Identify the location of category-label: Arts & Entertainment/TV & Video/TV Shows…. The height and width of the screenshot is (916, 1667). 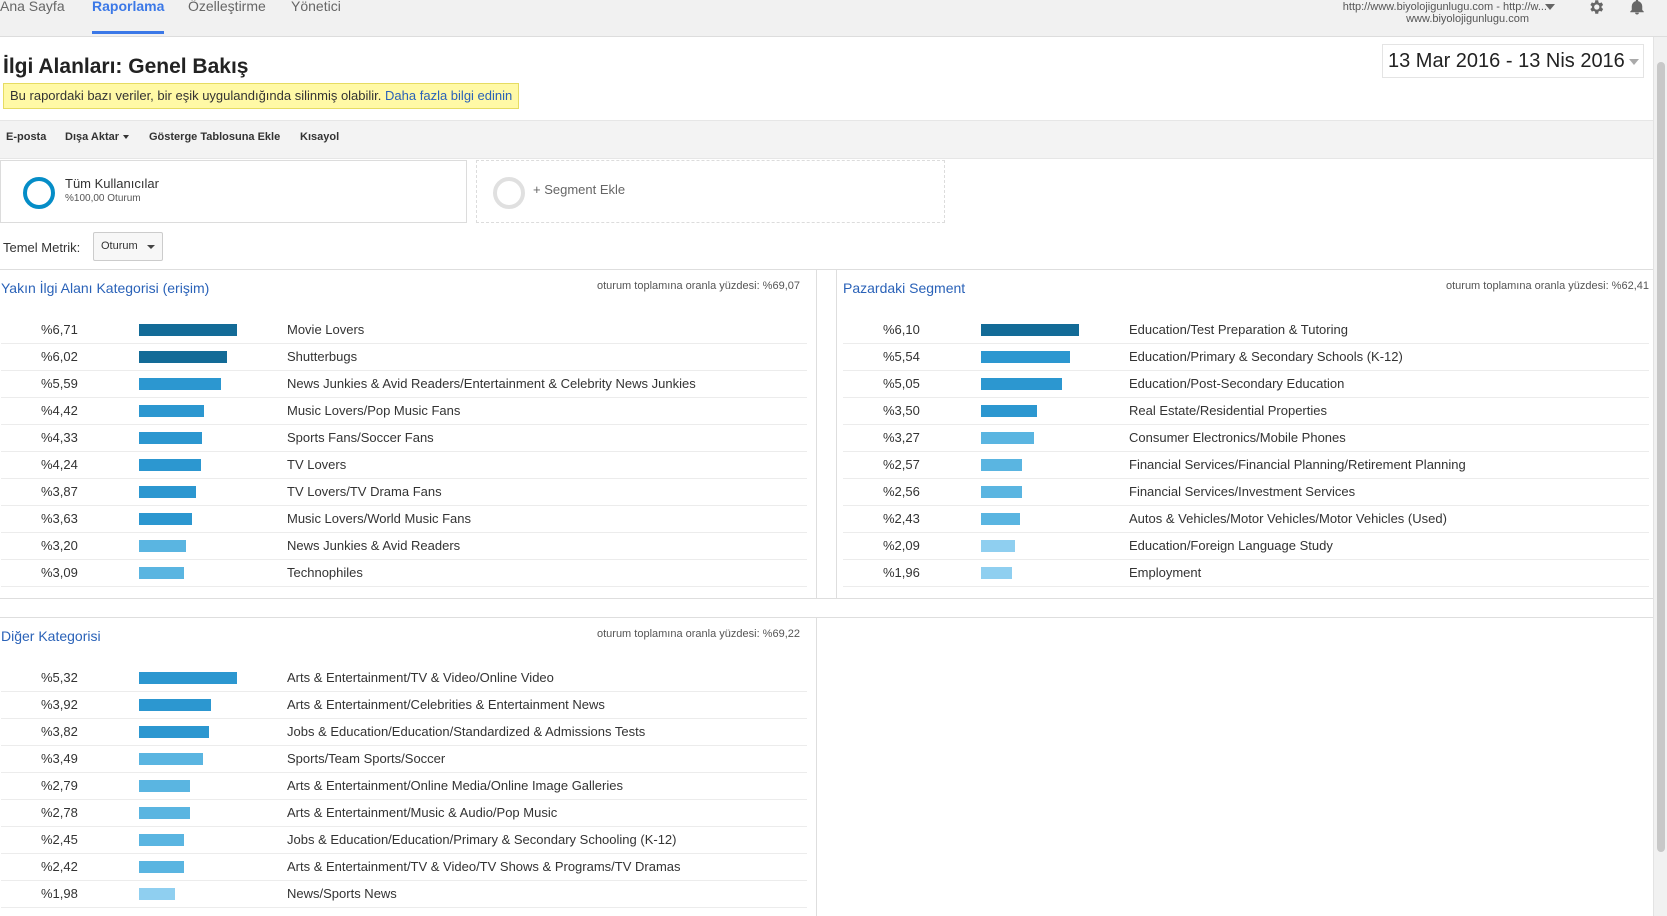
(484, 866).